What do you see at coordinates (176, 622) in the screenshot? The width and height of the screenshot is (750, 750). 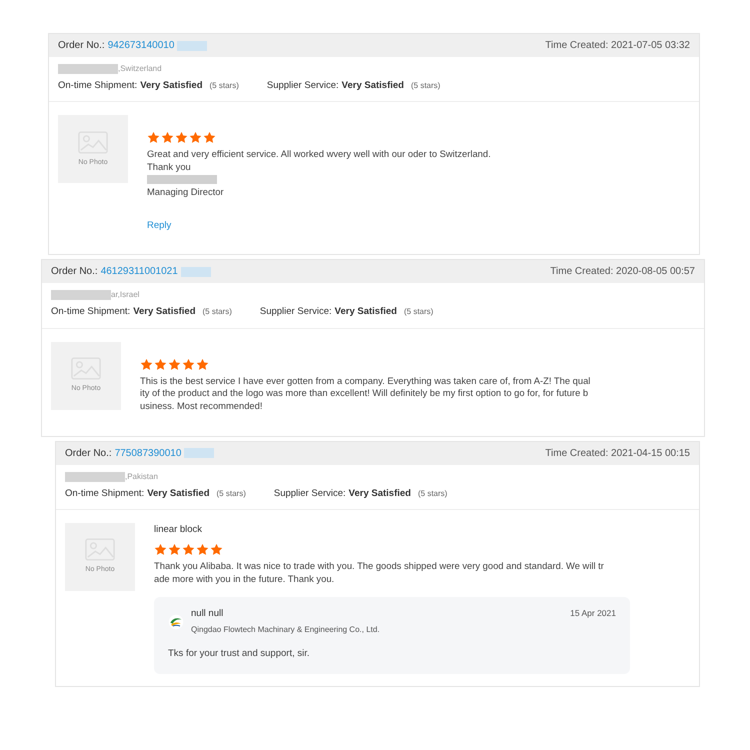 I see `company-logo-icon` at bounding box center [176, 622].